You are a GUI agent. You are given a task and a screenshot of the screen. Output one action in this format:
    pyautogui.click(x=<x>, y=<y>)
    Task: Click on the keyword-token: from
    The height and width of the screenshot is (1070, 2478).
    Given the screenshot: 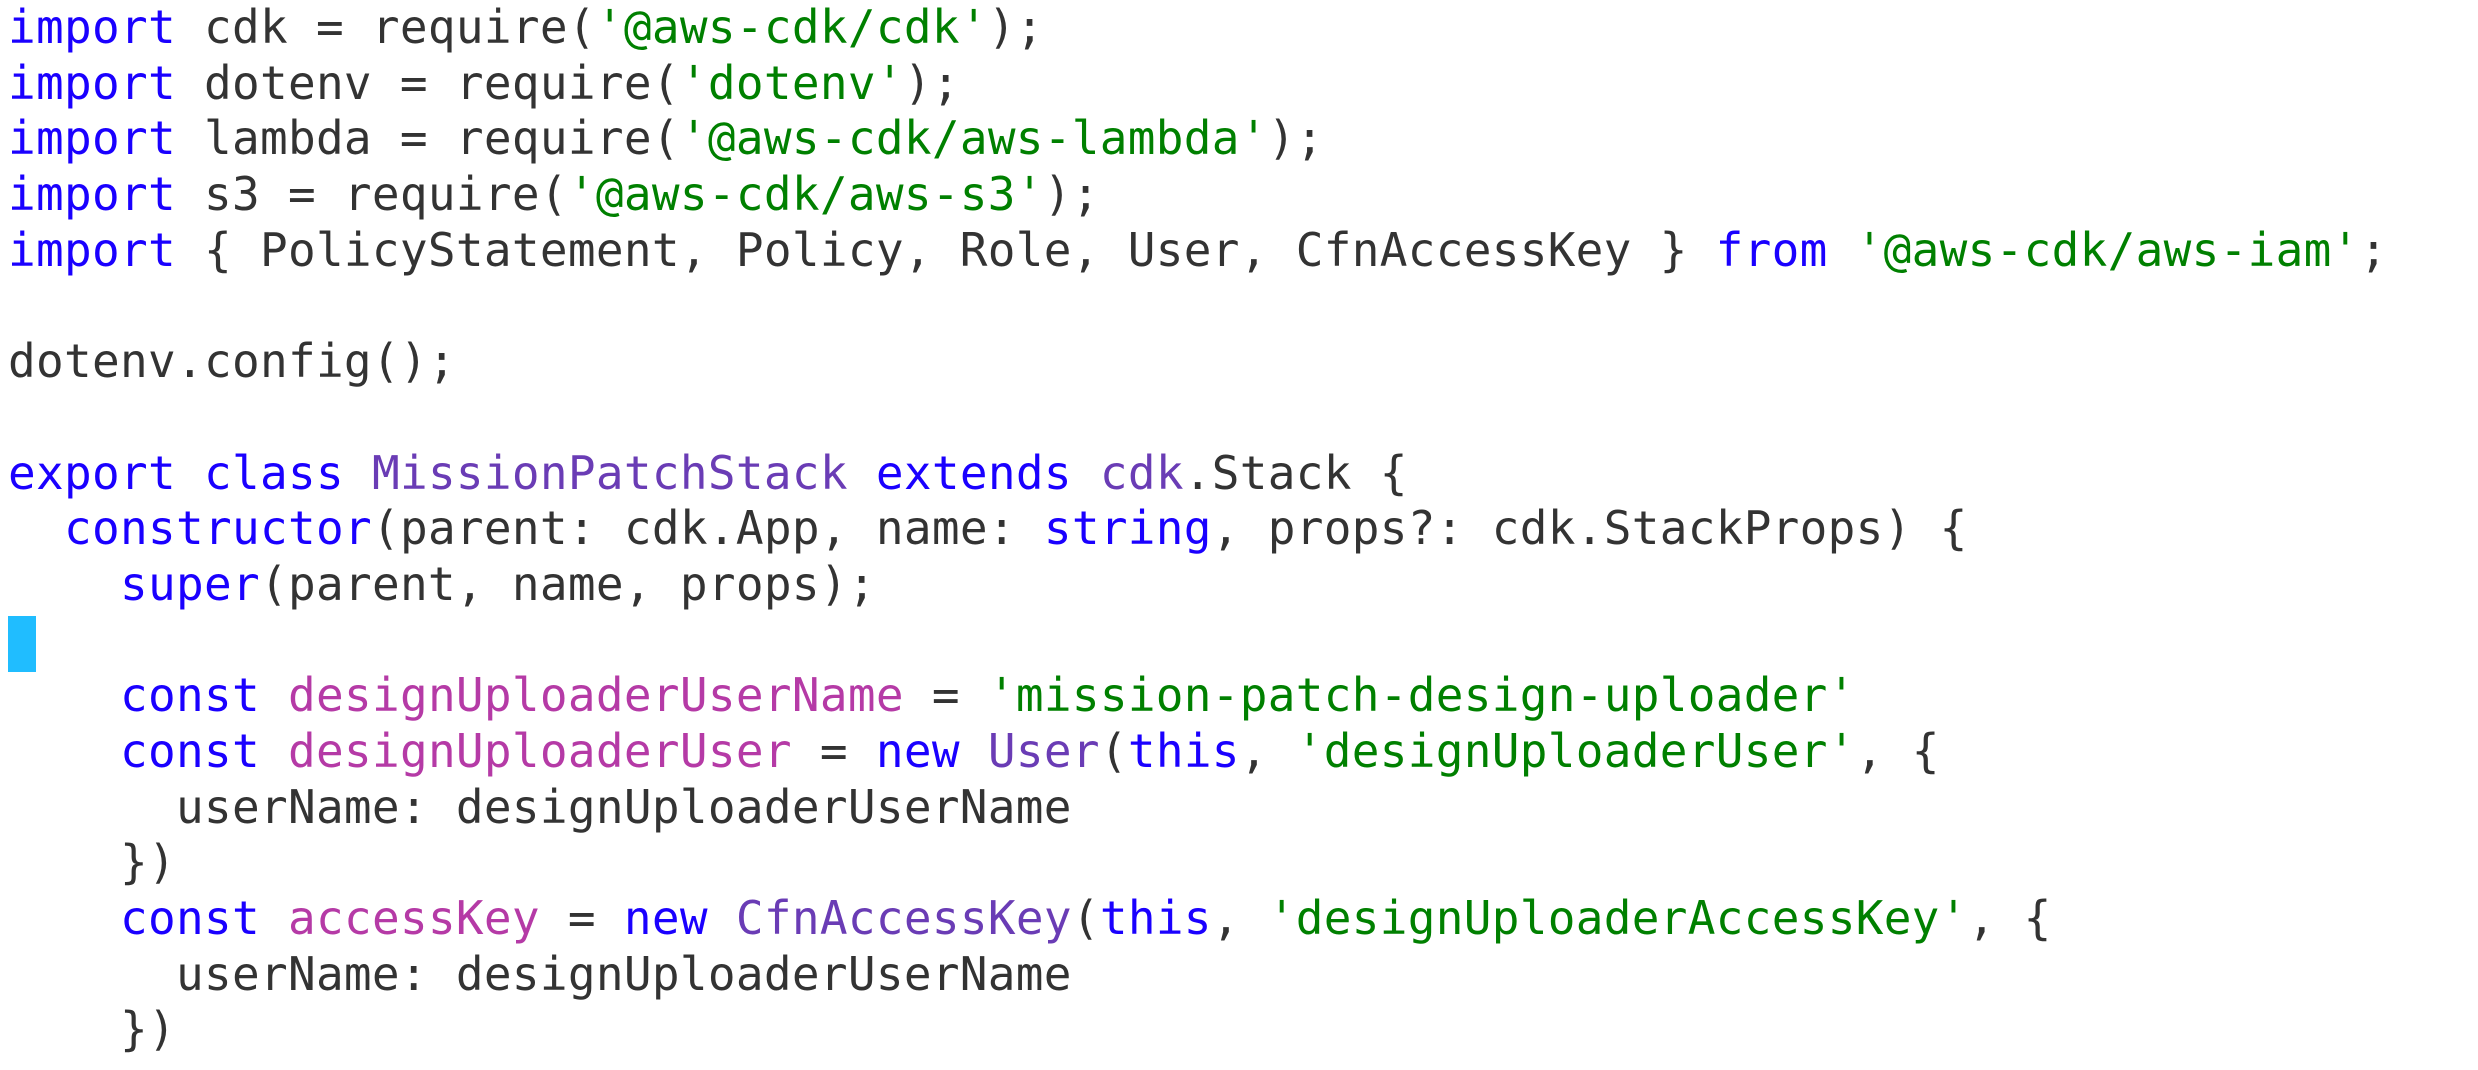 What is the action you would take?
    pyautogui.click(x=1771, y=249)
    